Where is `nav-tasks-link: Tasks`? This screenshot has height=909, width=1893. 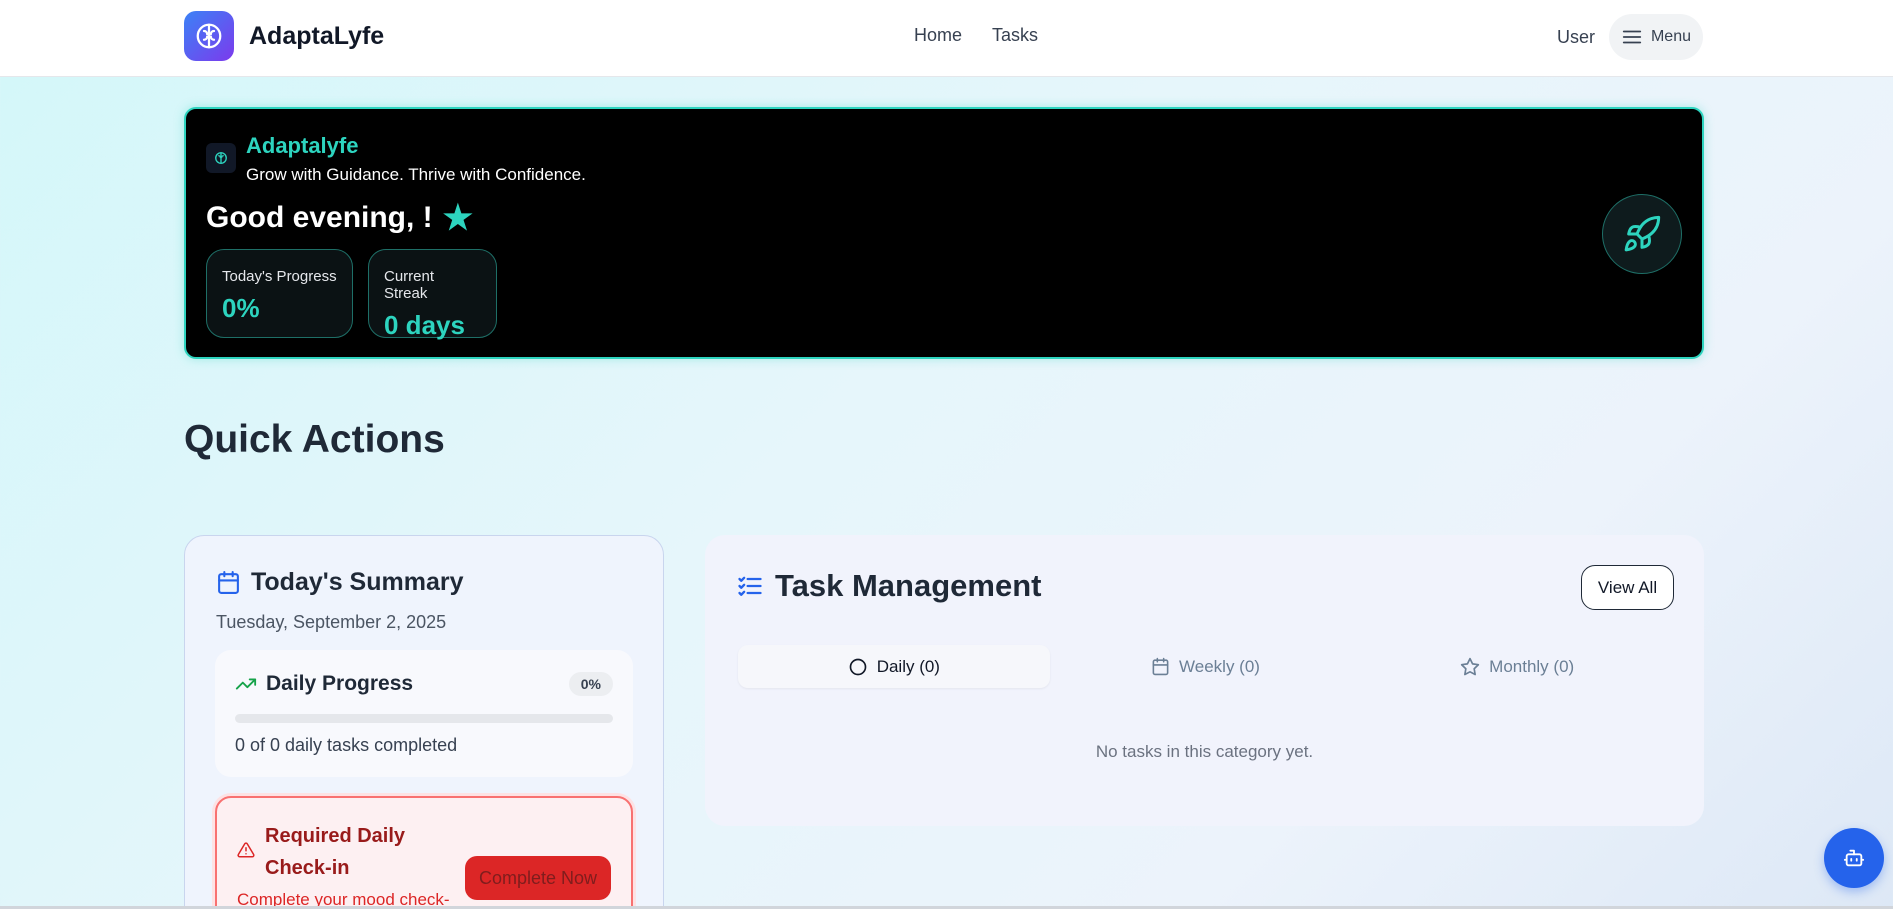 nav-tasks-link: Tasks is located at coordinates (1015, 35).